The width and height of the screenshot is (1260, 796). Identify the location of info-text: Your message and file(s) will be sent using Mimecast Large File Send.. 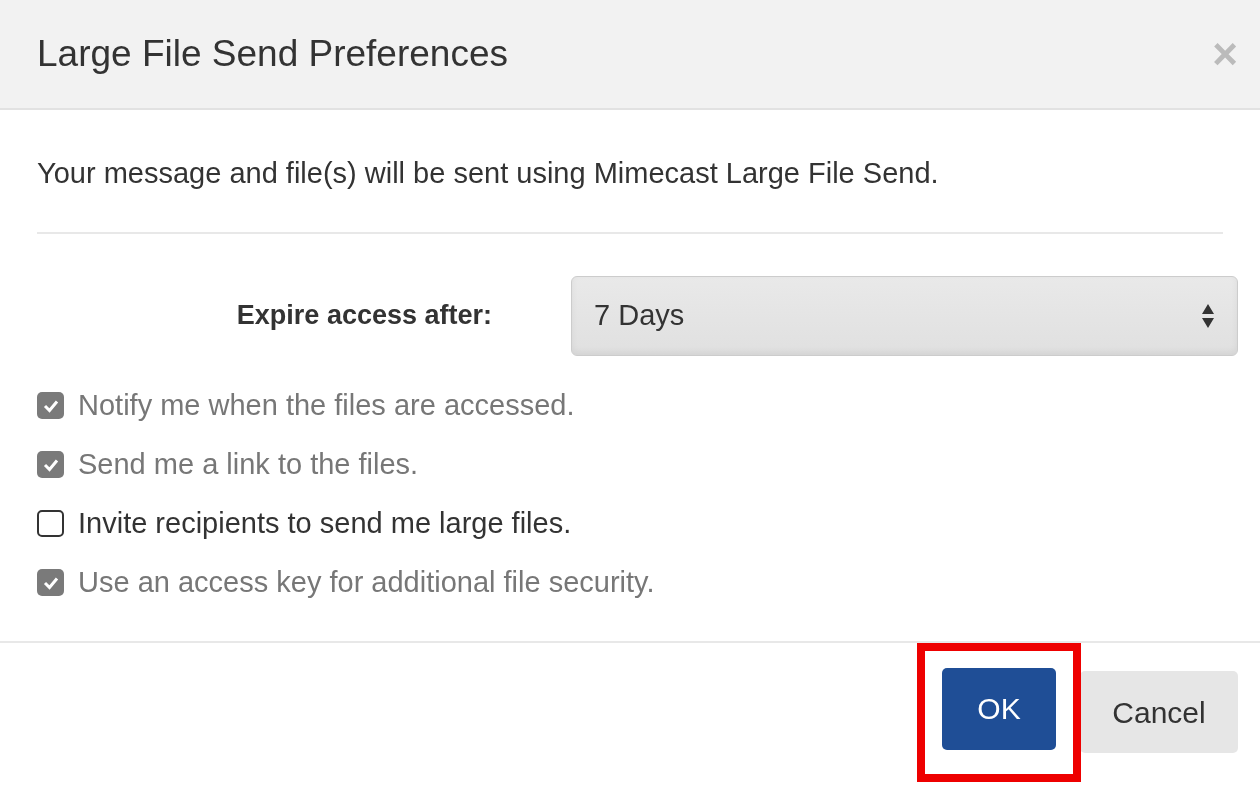
(630, 193).